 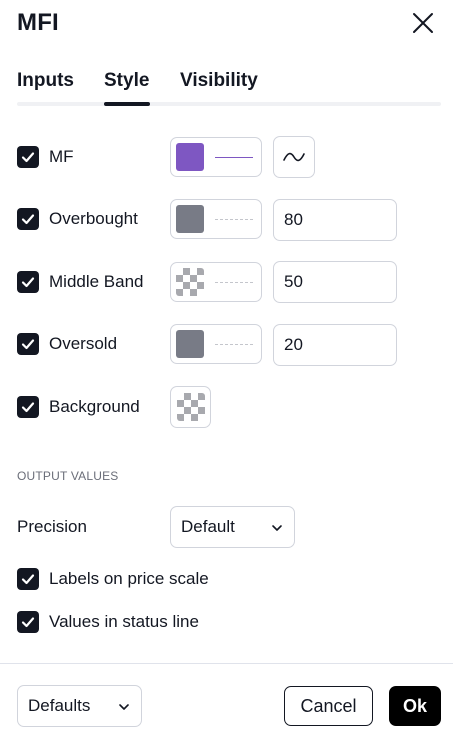 I want to click on middle-band-value-input: 50, so click(x=335, y=282).